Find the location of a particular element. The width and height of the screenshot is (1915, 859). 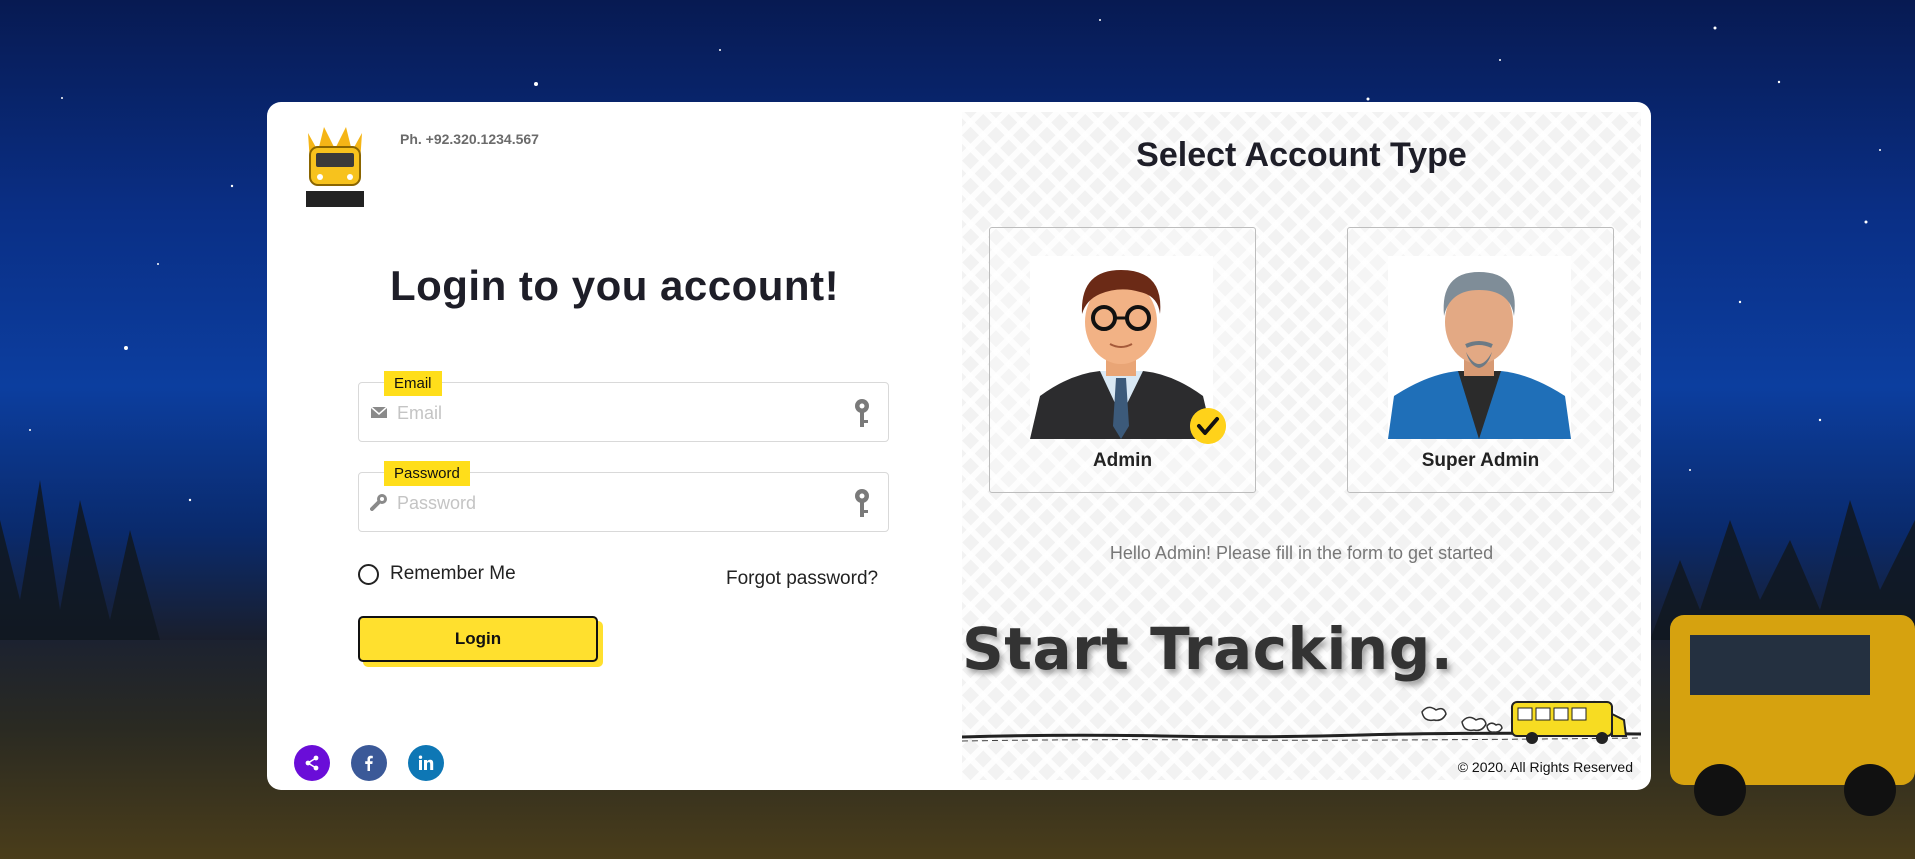

email-field: Email is located at coordinates (623, 406).